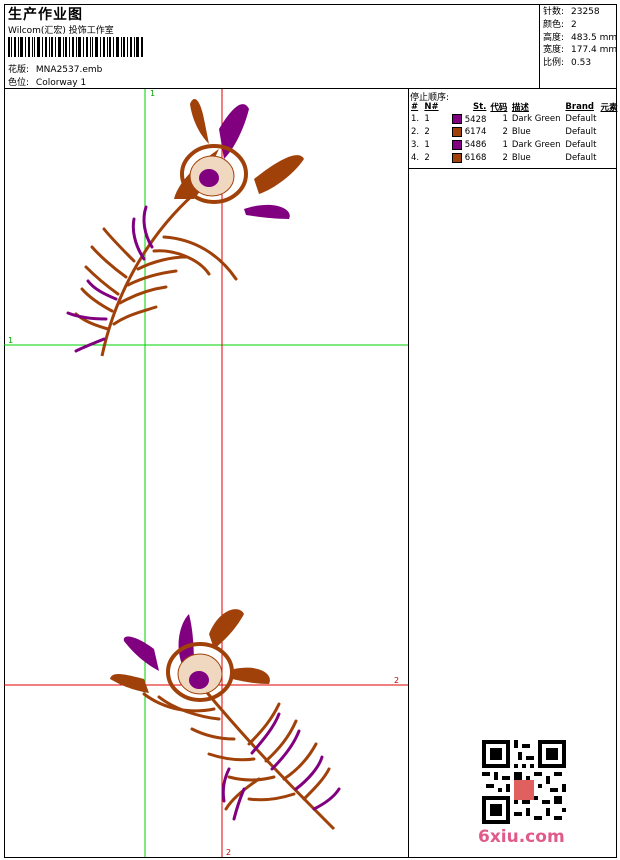  I want to click on stat-height: 高度: 483.5 mm, so click(580, 37).